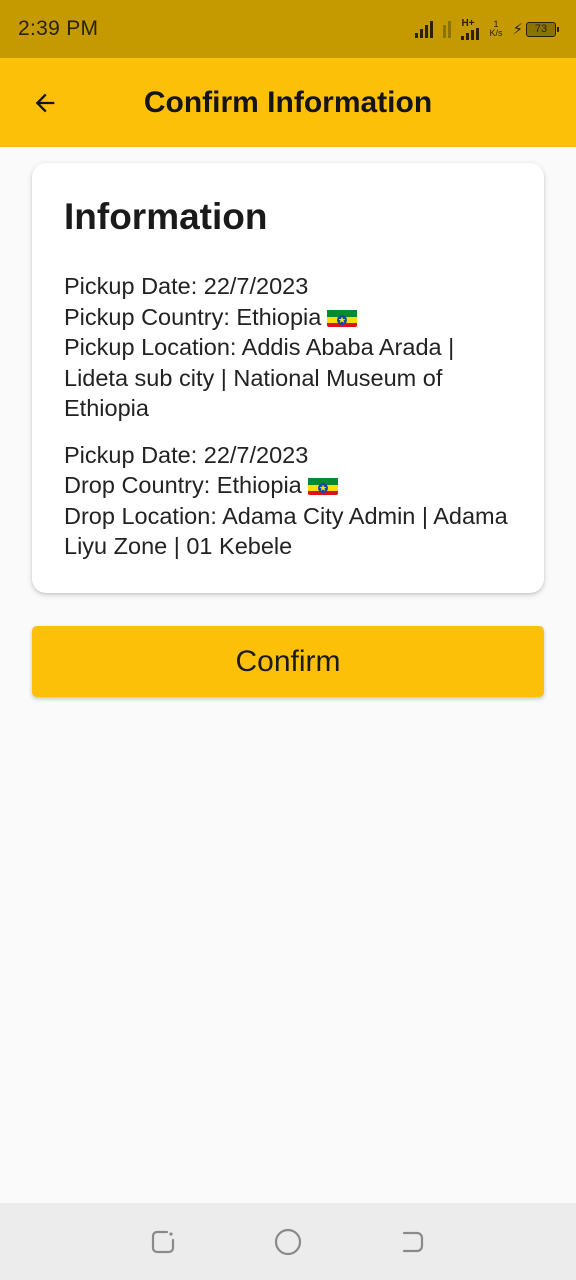 The width and height of the screenshot is (576, 1280). Describe the element at coordinates (288, 29) in the screenshot. I see `status-bar: 2:39 PM H+ 1 K/s ⚡ 73` at that location.